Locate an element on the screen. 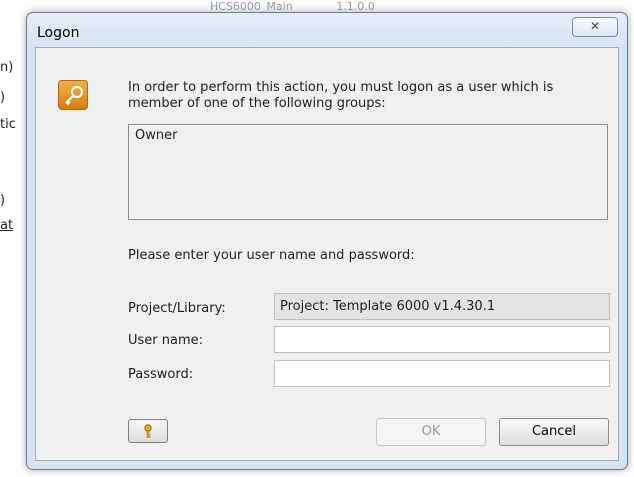  close-button: ✕ is located at coordinates (595, 27).